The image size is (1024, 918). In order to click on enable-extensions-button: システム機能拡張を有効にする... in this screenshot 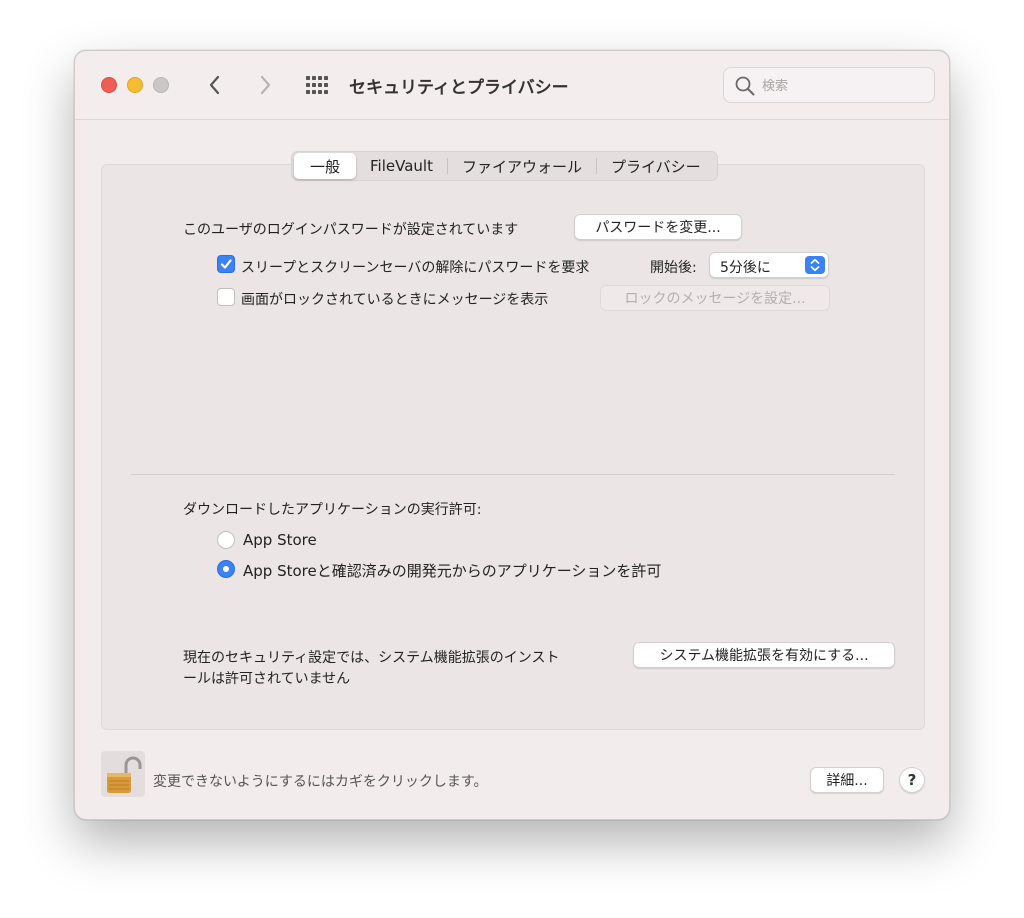, I will do `click(764, 655)`.